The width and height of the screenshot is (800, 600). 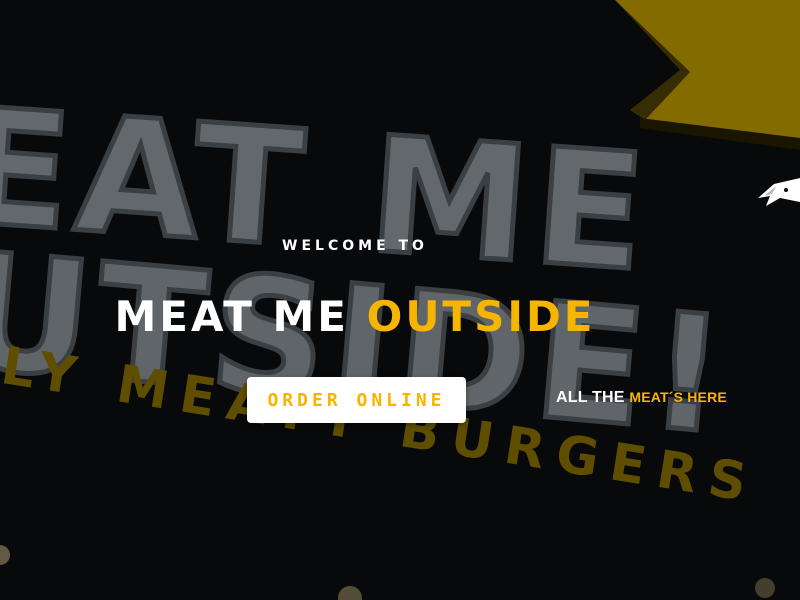 I want to click on hero-title: Meat Me Outside, so click(x=355, y=316).